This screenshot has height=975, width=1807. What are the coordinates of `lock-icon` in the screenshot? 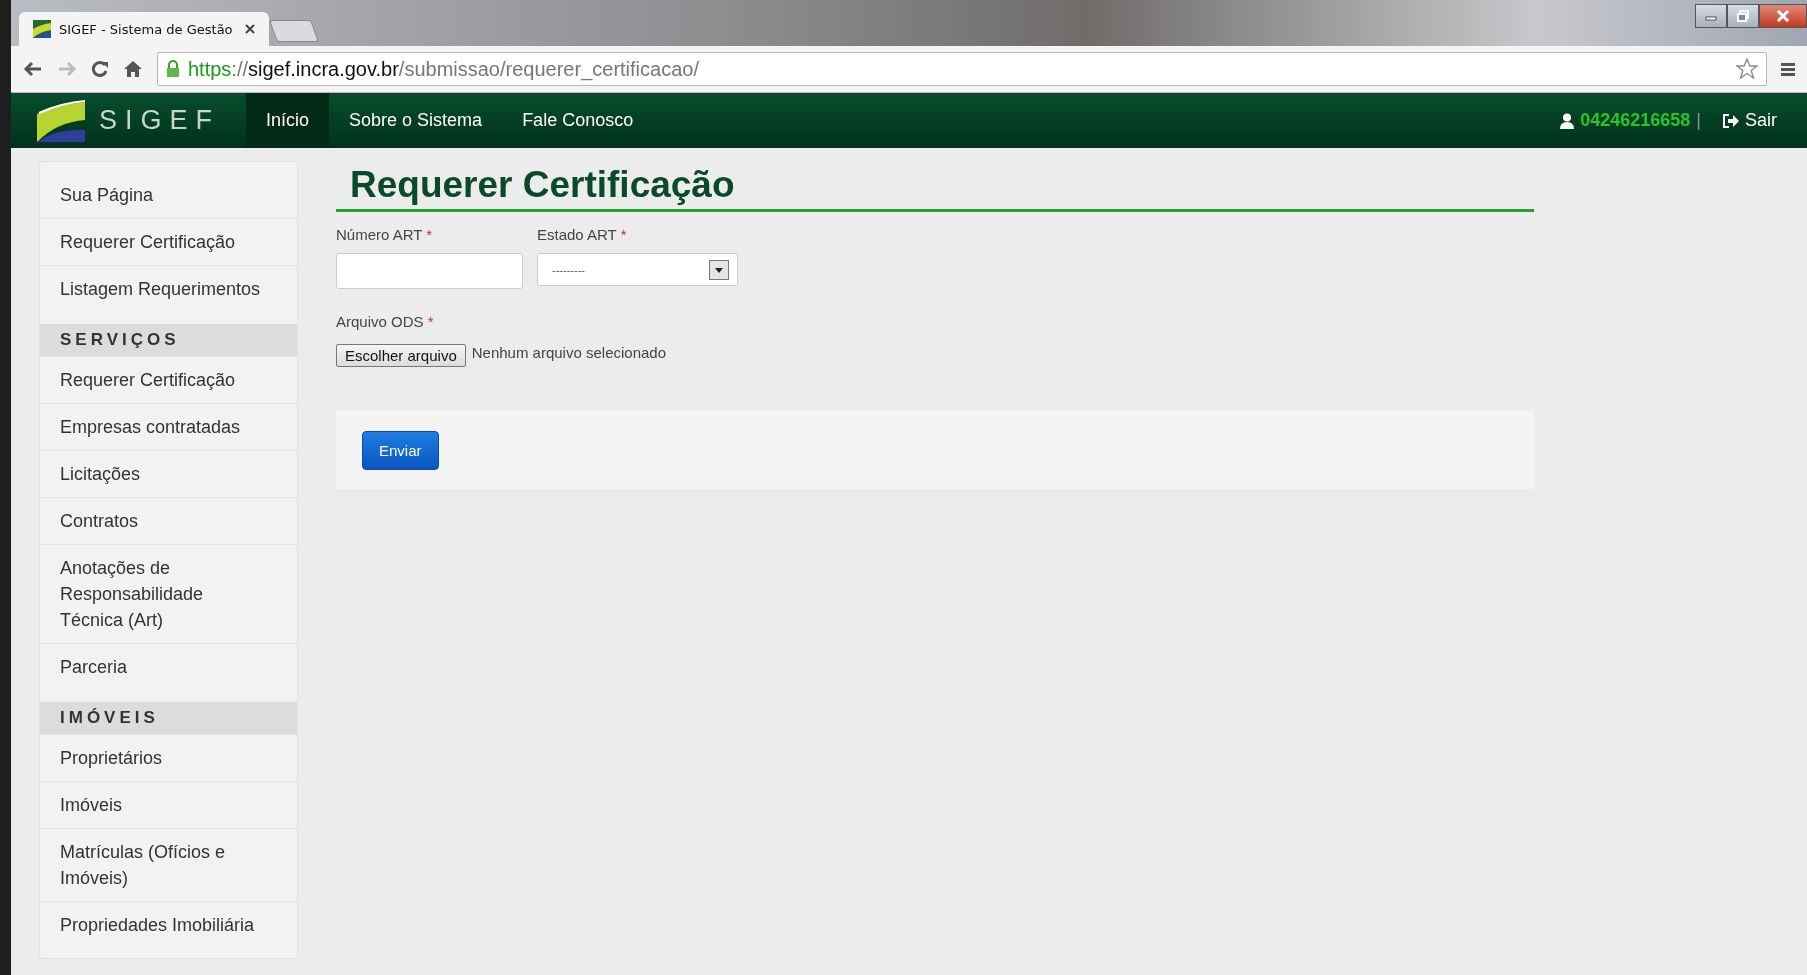 It's located at (173, 69).